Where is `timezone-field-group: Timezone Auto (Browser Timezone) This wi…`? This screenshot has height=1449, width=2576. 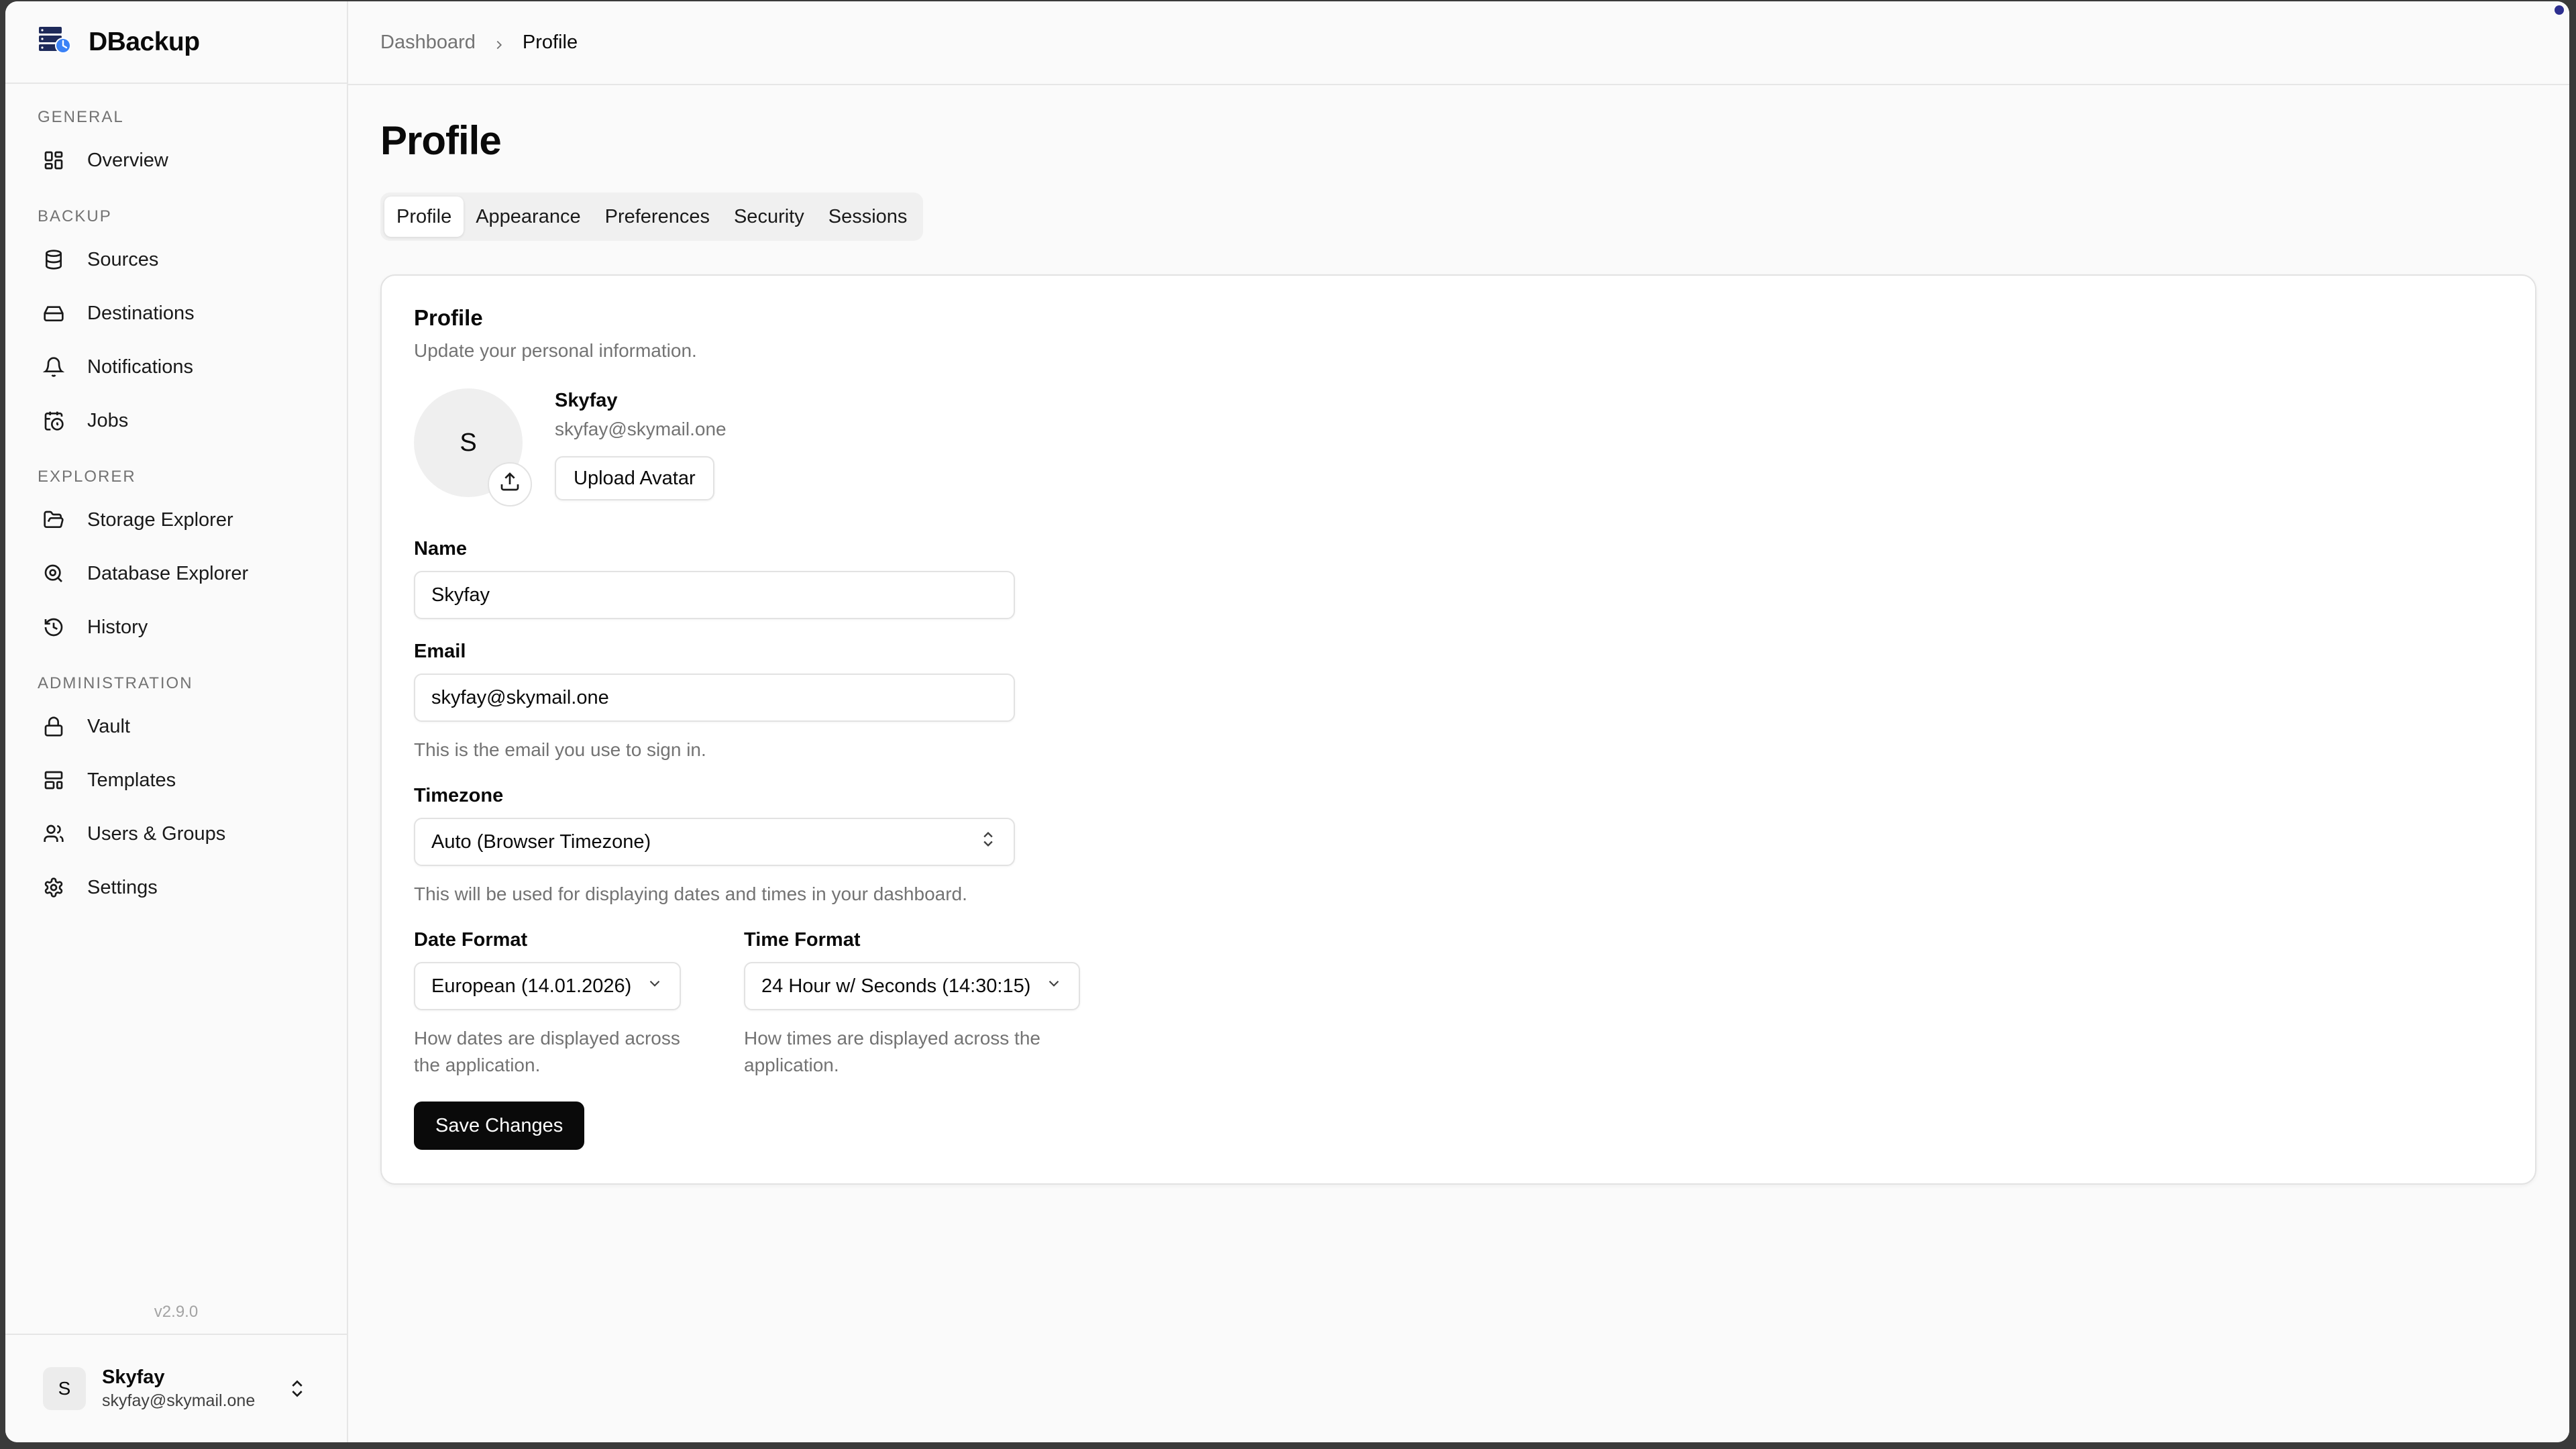 timezone-field-group: Timezone Auto (Browser Timezone) This wi… is located at coordinates (1458, 846).